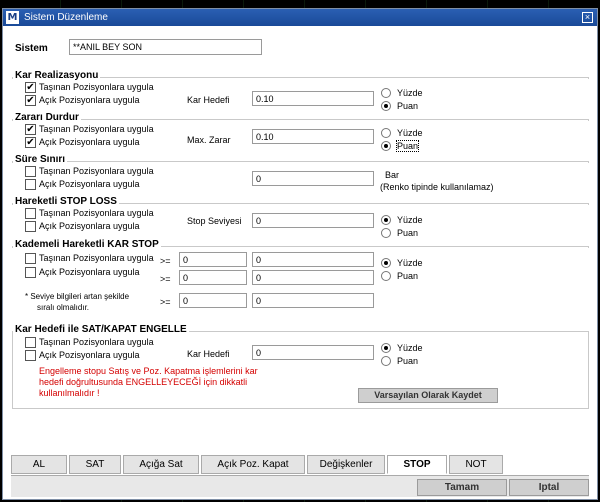 The width and height of the screenshot is (600, 502). I want to click on kr-yuzde-radio, so click(386, 93).